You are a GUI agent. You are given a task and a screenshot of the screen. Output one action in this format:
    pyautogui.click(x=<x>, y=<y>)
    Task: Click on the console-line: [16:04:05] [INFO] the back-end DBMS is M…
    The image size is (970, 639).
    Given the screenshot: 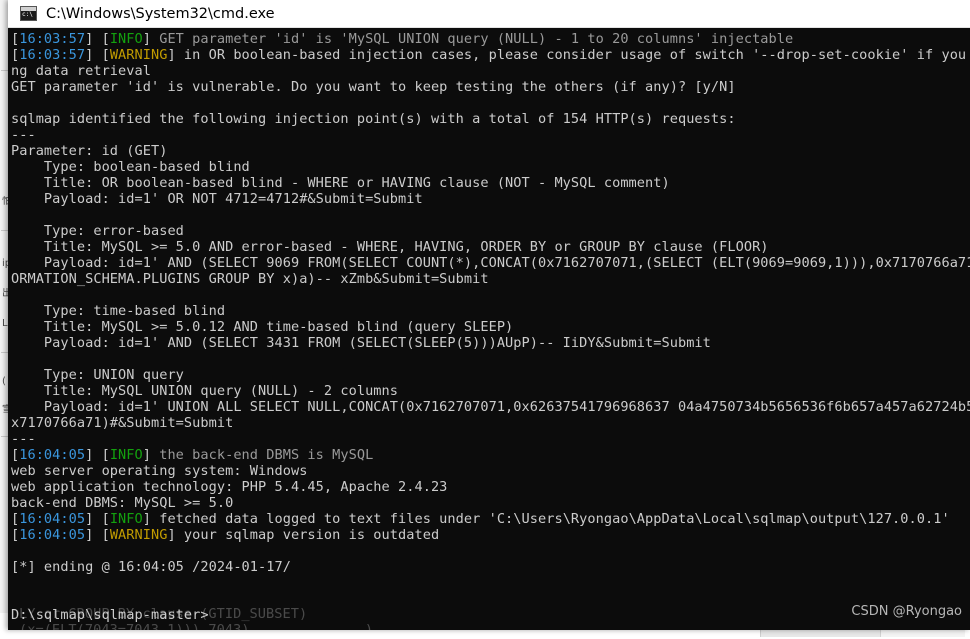 What is the action you would take?
    pyautogui.click(x=490, y=455)
    